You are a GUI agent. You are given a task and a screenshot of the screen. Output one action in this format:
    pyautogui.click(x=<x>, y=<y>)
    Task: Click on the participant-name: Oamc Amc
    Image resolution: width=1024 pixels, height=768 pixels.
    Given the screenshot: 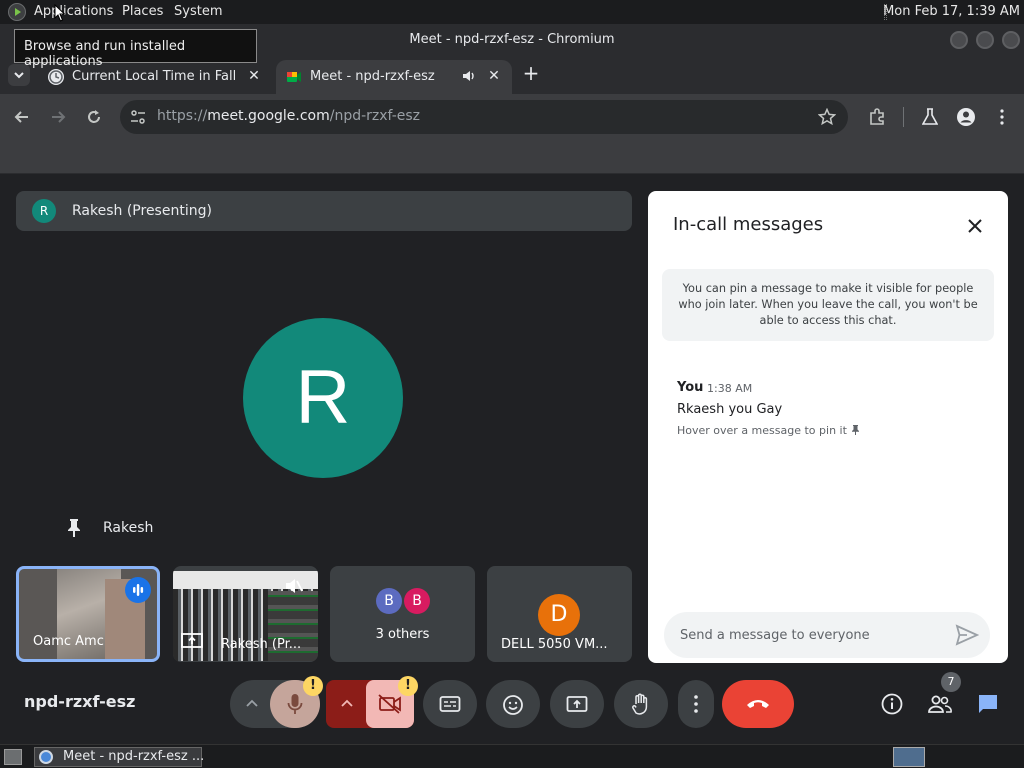 What is the action you would take?
    pyautogui.click(x=68, y=641)
    